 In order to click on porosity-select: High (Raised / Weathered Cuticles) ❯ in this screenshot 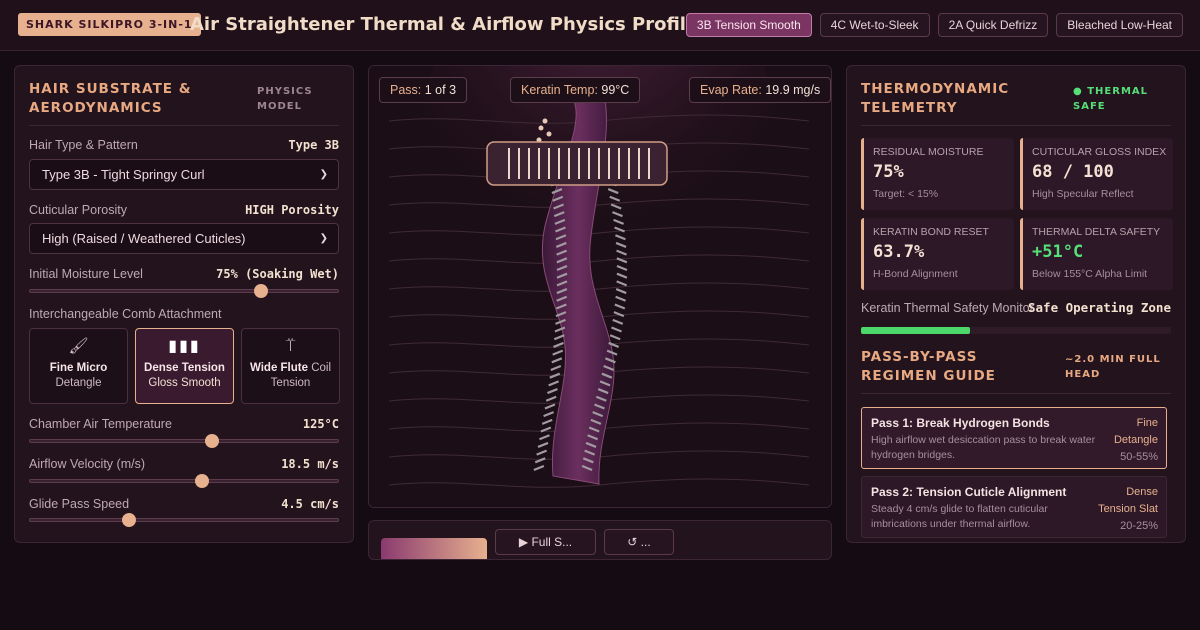, I will do `click(184, 238)`.